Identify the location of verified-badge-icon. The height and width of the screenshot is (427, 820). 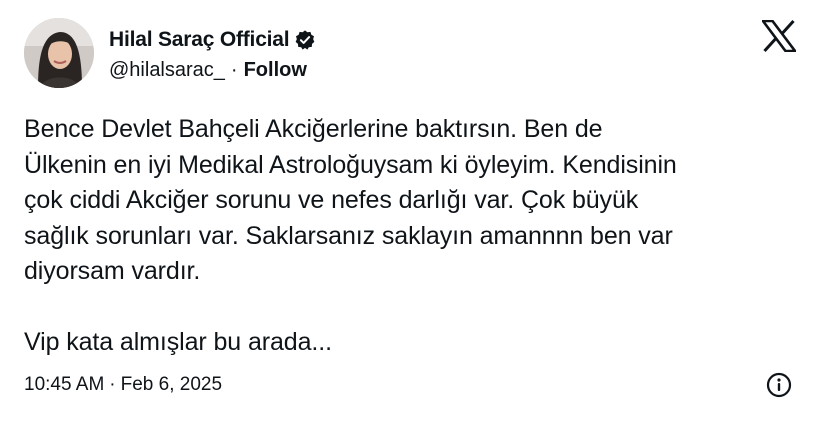
(305, 40).